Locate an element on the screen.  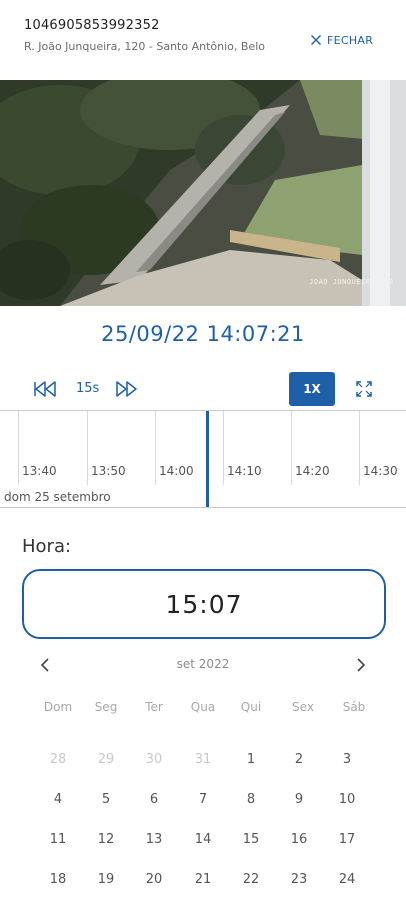
calendar-day: 16 is located at coordinates (299, 839).